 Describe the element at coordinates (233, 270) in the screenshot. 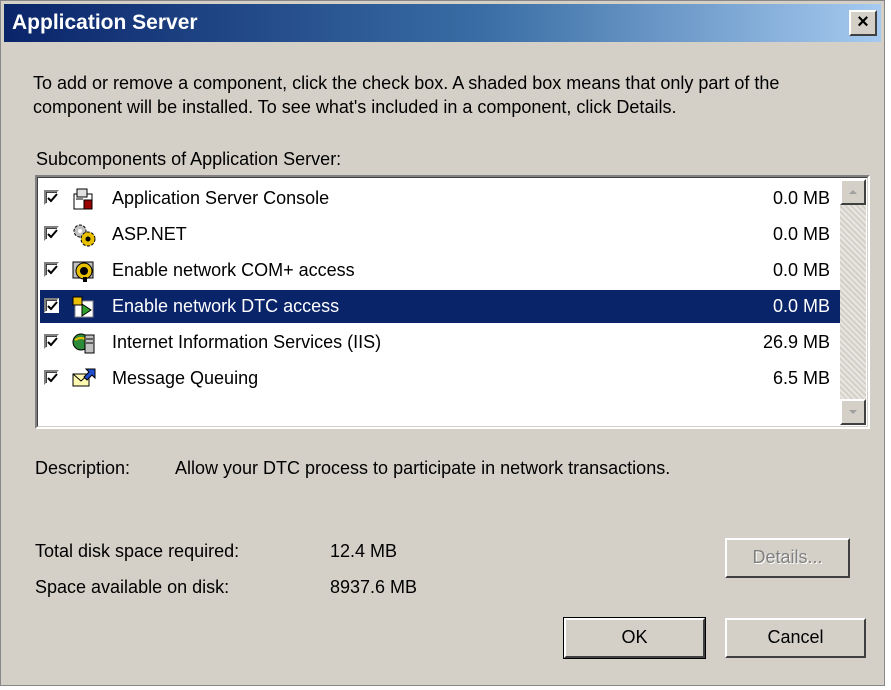

I see `component-name: Enable network COM+ access` at that location.